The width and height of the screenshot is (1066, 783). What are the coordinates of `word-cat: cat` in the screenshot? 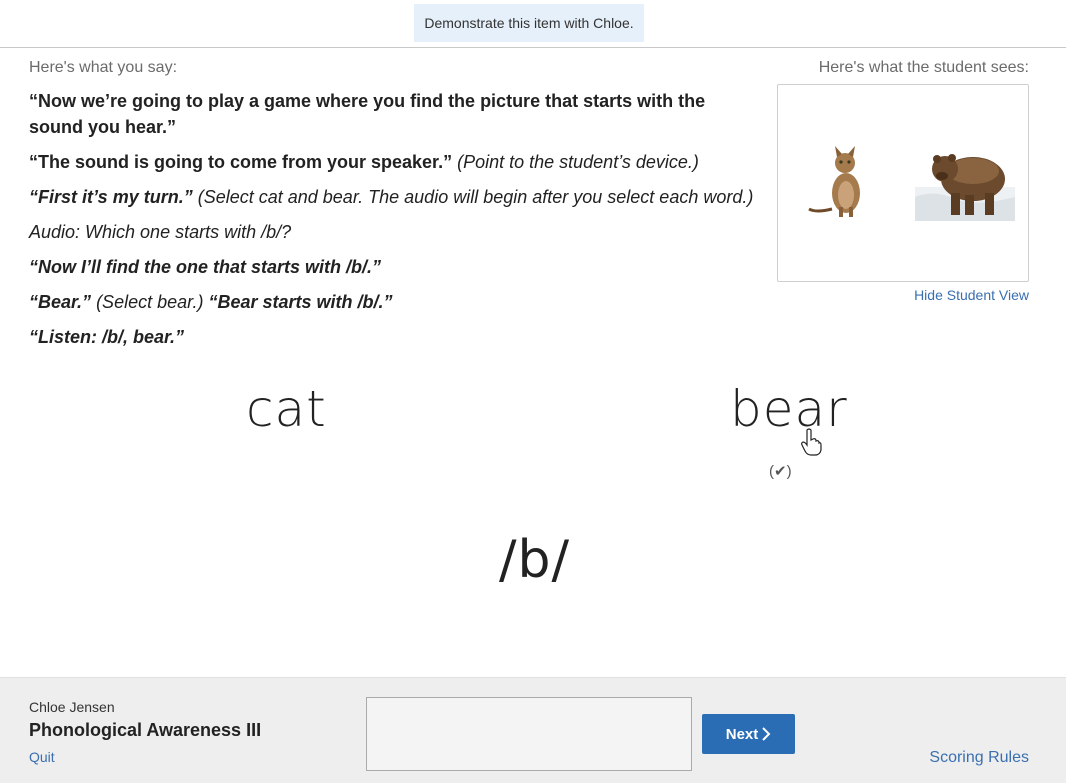 It's located at (286, 409).